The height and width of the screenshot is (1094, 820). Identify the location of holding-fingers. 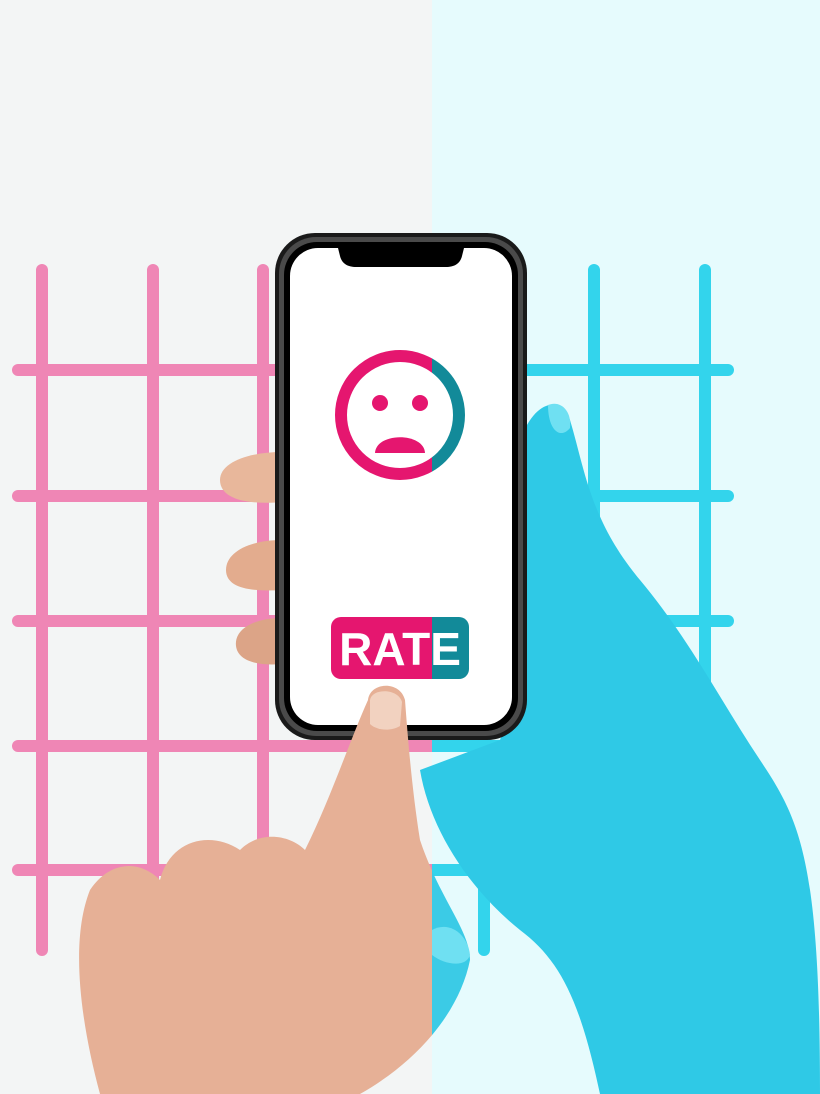
(251, 558).